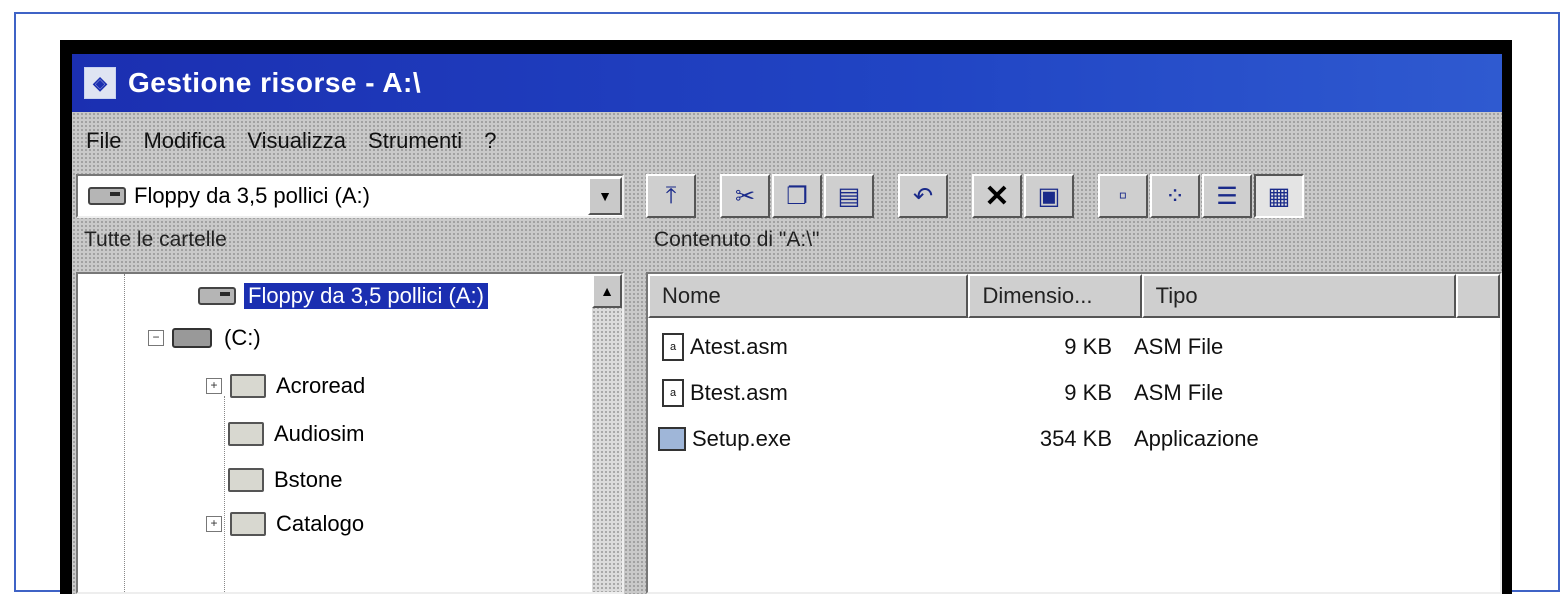  I want to click on tree-item-catalogo: + Catalogo, so click(285, 524).